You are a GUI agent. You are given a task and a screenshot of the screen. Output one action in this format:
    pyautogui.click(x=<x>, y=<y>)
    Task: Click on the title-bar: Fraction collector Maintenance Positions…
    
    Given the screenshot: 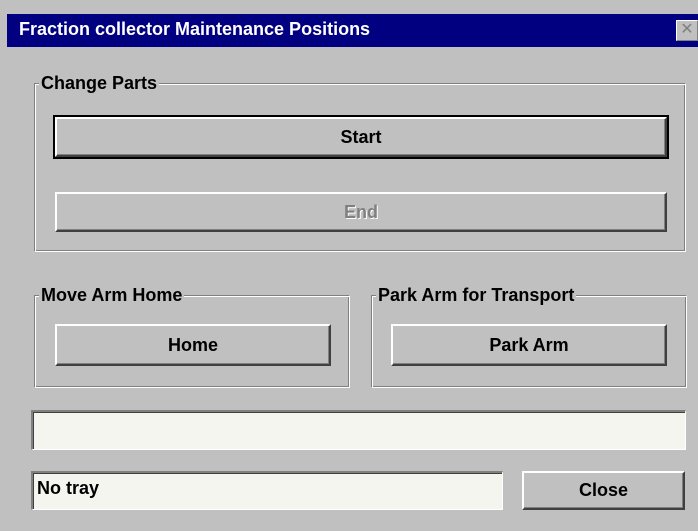 What is the action you would take?
    pyautogui.click(x=352, y=30)
    